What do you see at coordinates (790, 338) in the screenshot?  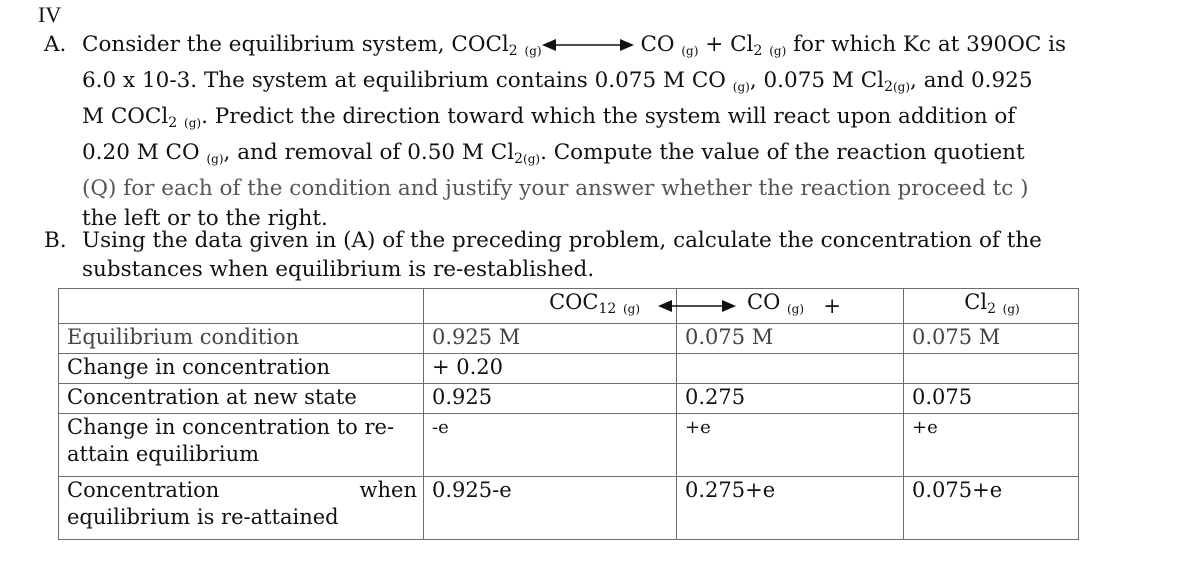 I see `cell-co: 0.075 M` at bounding box center [790, 338].